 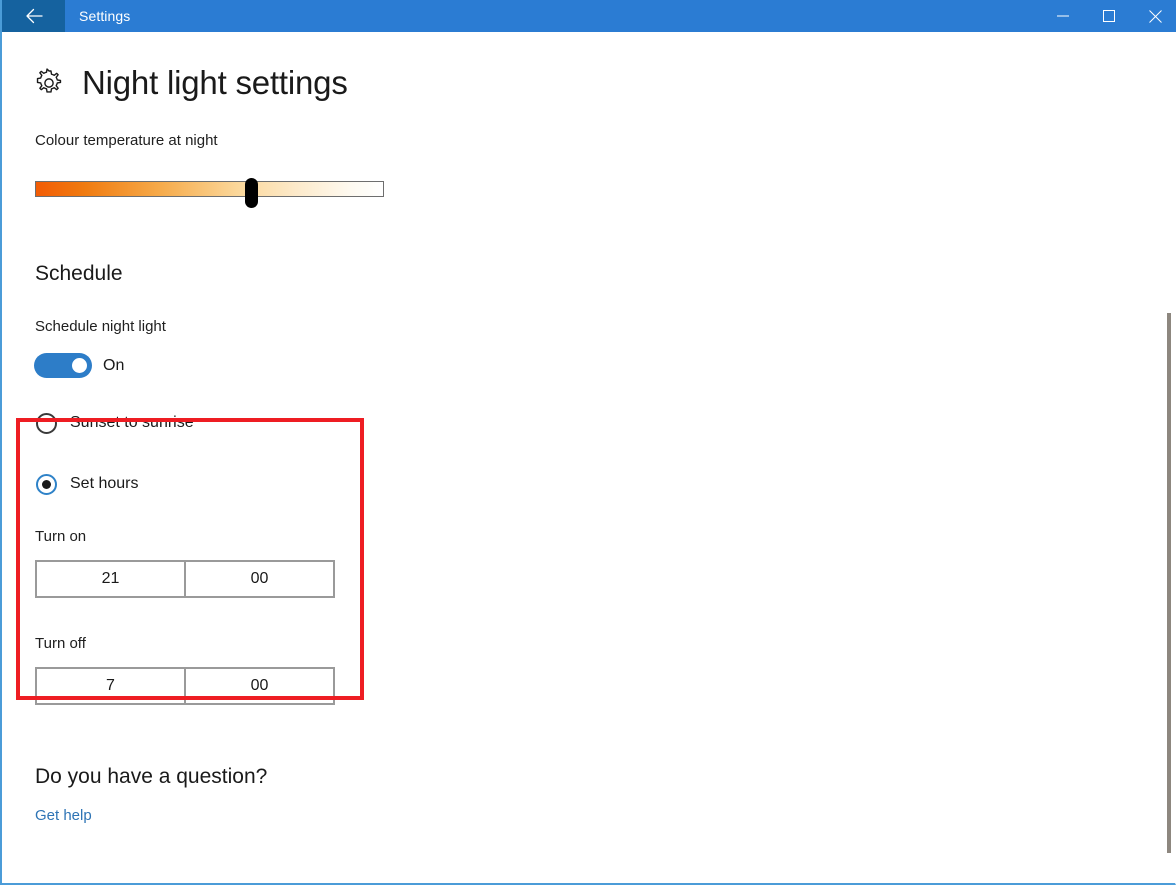 What do you see at coordinates (79, 273) in the screenshot?
I see `schedule-heading: Schedule` at bounding box center [79, 273].